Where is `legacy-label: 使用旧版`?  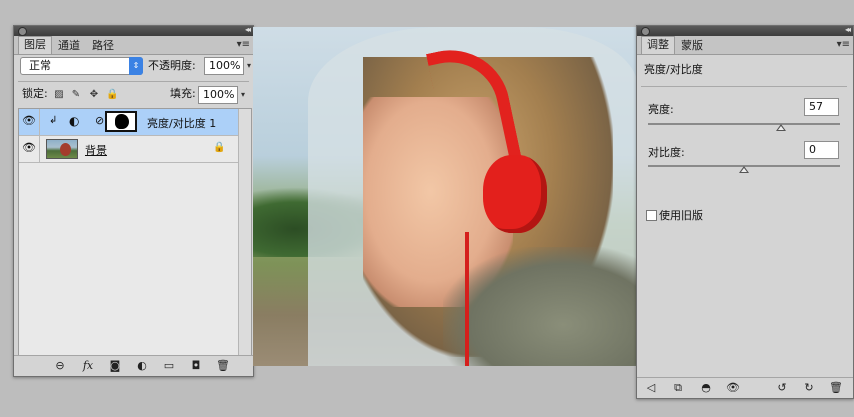
legacy-label: 使用旧版 is located at coordinates (681, 215).